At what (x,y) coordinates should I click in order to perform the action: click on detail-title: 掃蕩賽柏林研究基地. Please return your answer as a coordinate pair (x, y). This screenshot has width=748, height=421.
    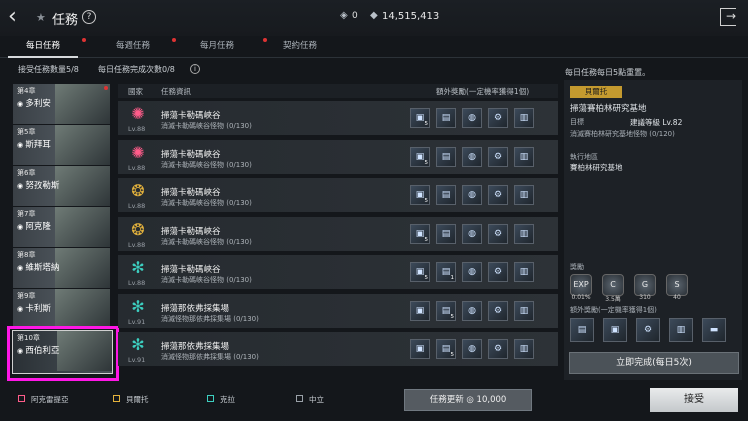
    Looking at the image, I should click on (608, 109).